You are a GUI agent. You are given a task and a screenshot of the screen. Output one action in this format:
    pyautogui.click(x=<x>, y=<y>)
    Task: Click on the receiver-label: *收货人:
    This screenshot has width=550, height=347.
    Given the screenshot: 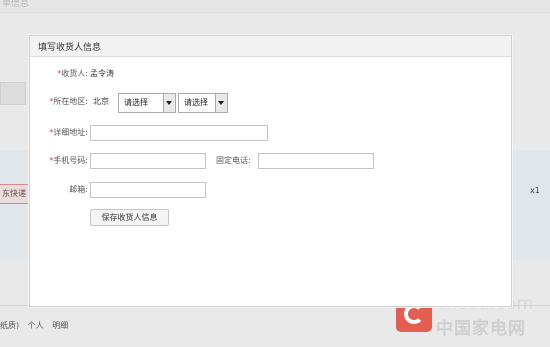 What is the action you would take?
    pyautogui.click(x=72, y=73)
    